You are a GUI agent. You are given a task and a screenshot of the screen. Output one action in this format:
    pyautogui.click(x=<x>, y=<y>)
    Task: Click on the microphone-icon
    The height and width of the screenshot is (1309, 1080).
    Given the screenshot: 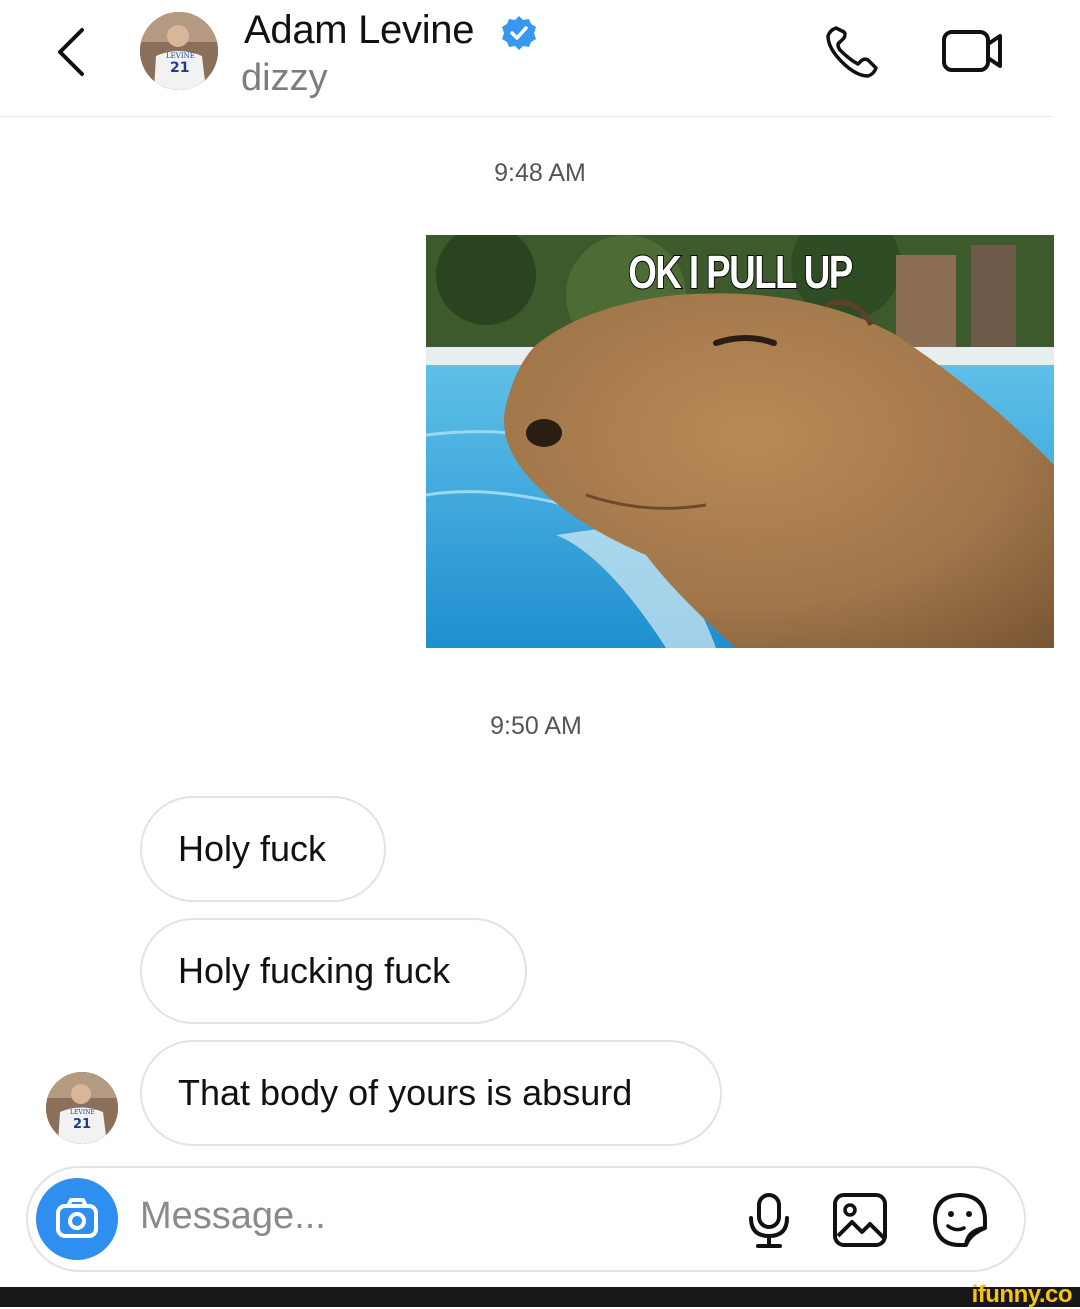 What is the action you would take?
    pyautogui.click(x=769, y=1220)
    